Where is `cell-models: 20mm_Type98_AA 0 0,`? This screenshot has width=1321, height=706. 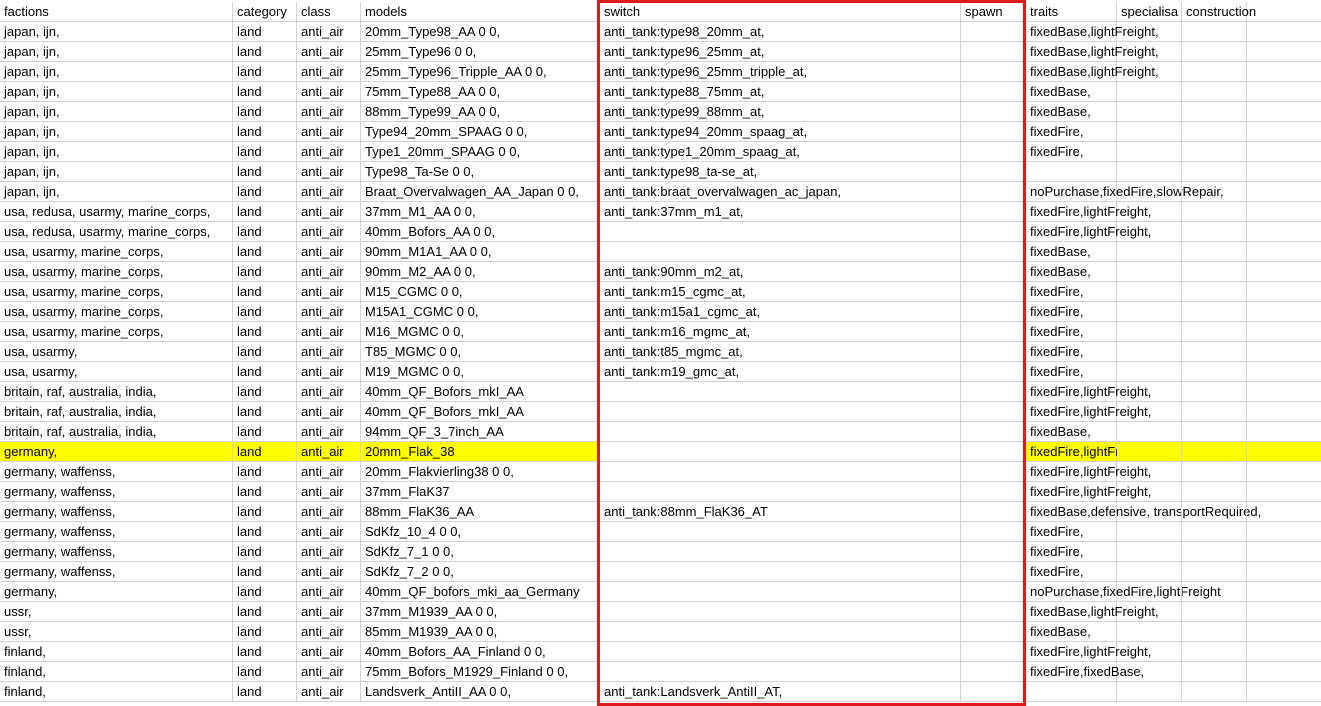 cell-models: 20mm_Type98_AA 0 0, is located at coordinates (480, 32).